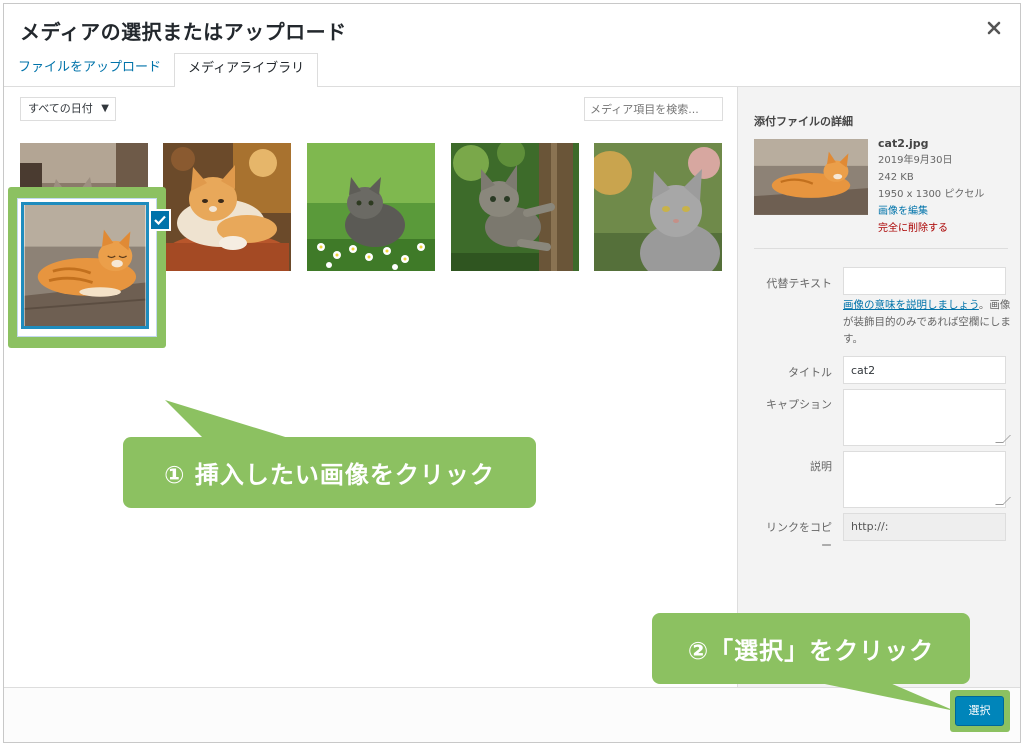 The image size is (1024, 746). Describe the element at coordinates (60, 108) in the screenshot. I see `date-filter-value: すべての日付` at that location.